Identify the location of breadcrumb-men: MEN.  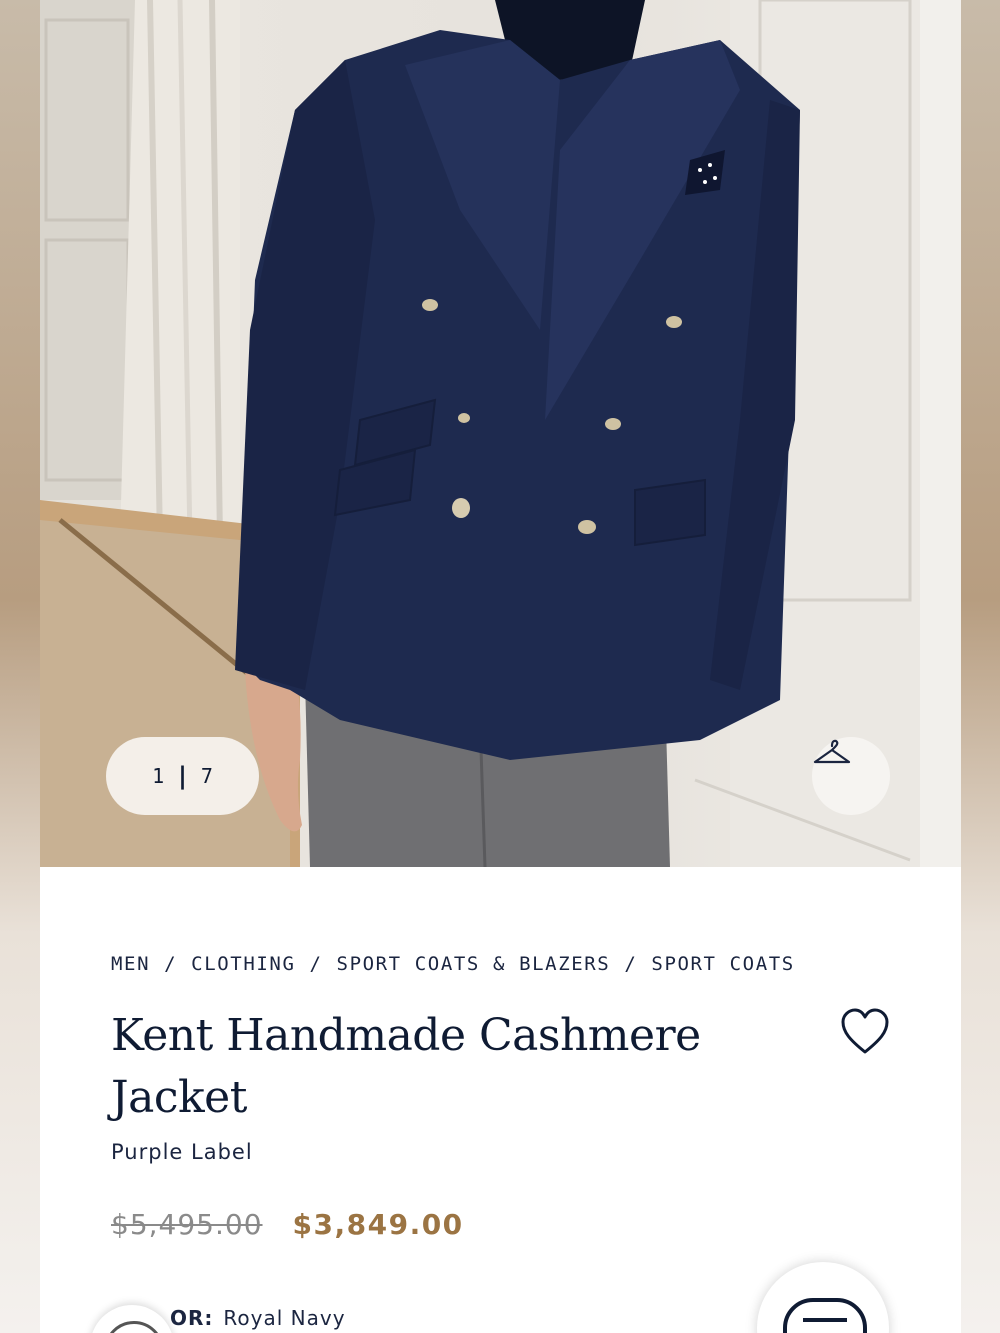
(130, 964).